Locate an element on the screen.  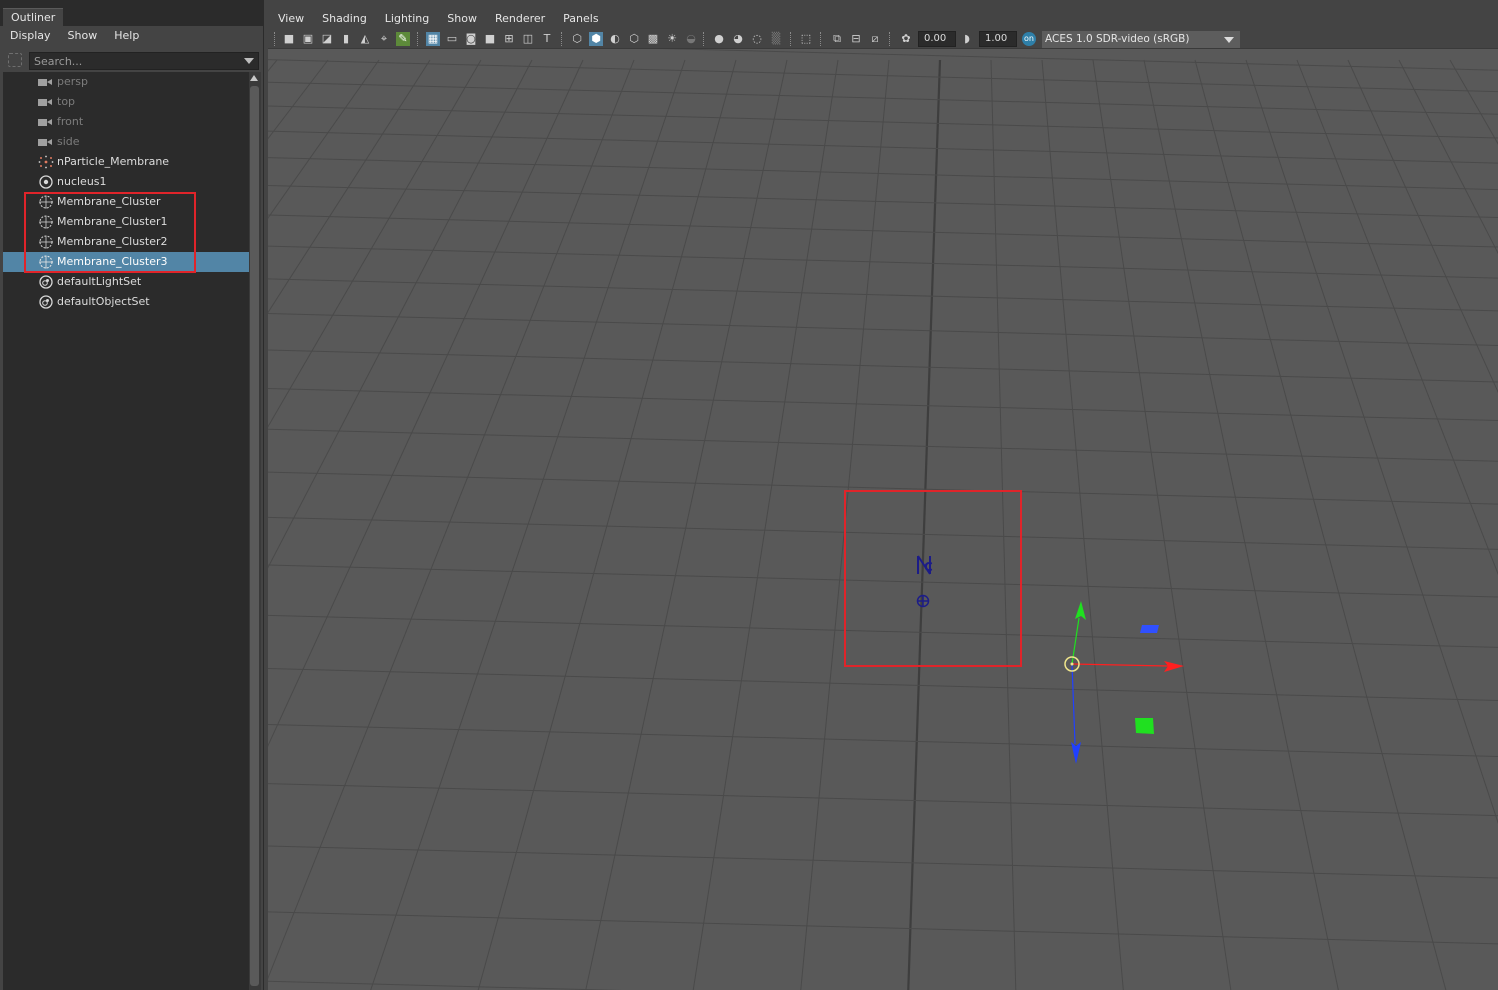
bookmark-icon: ▮ is located at coordinates (346, 39).